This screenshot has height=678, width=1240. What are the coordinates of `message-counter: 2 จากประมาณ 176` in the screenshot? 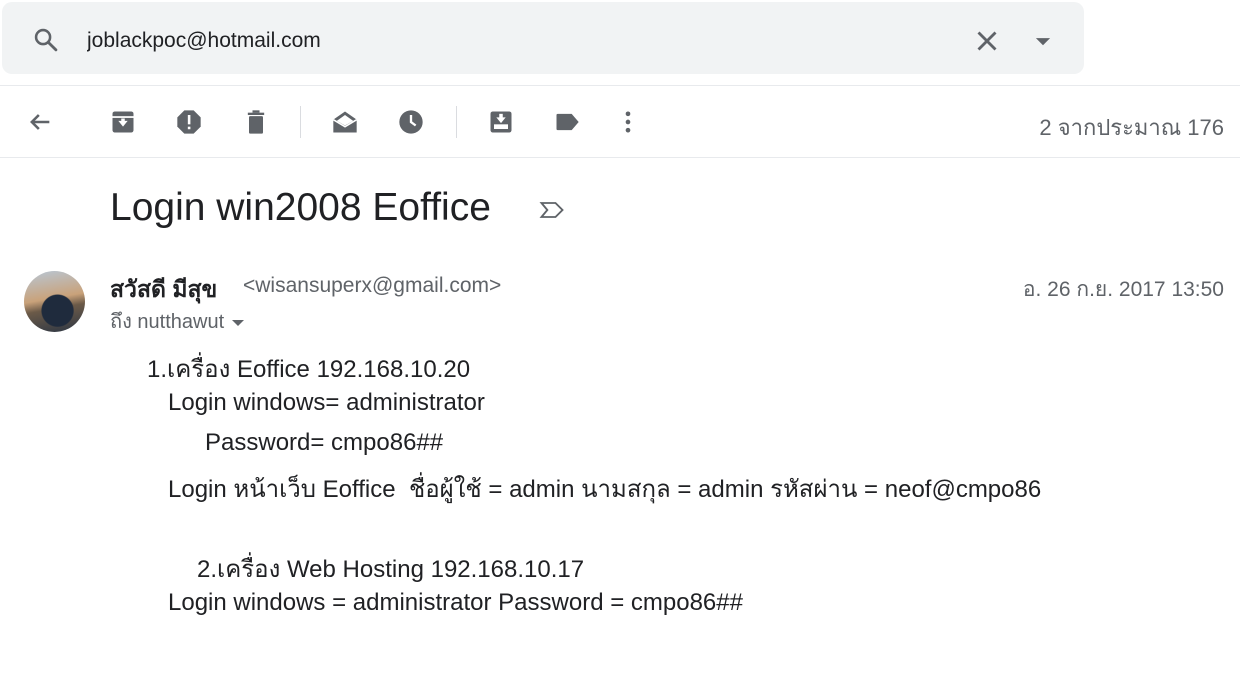 It's located at (1131, 127).